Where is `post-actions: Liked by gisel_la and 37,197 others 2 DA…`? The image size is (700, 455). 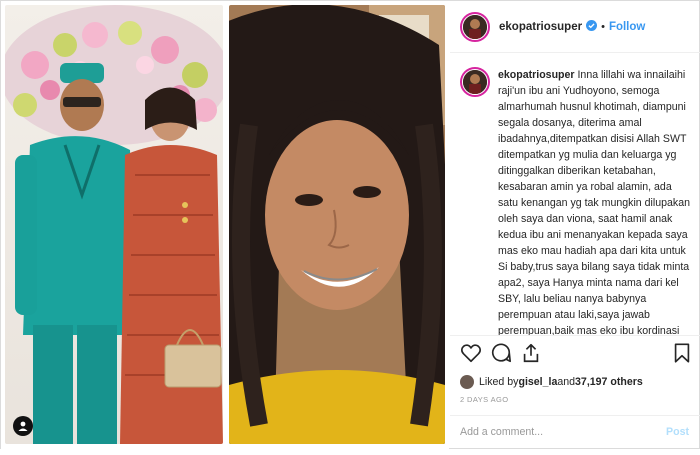 post-actions: Liked by gisel_la and 37,197 others 2 DA… is located at coordinates (575, 395).